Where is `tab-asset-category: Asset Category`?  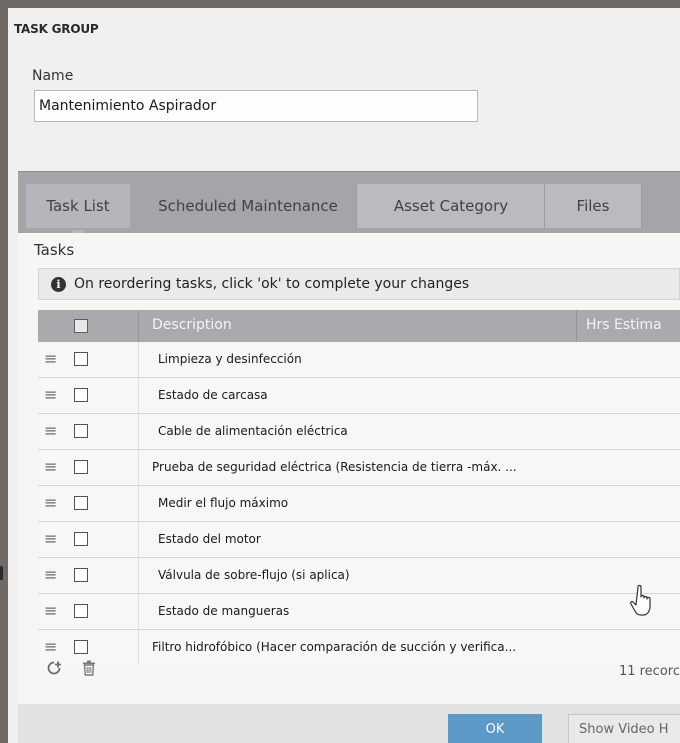
tab-asset-category: Asset Category is located at coordinates (451, 206).